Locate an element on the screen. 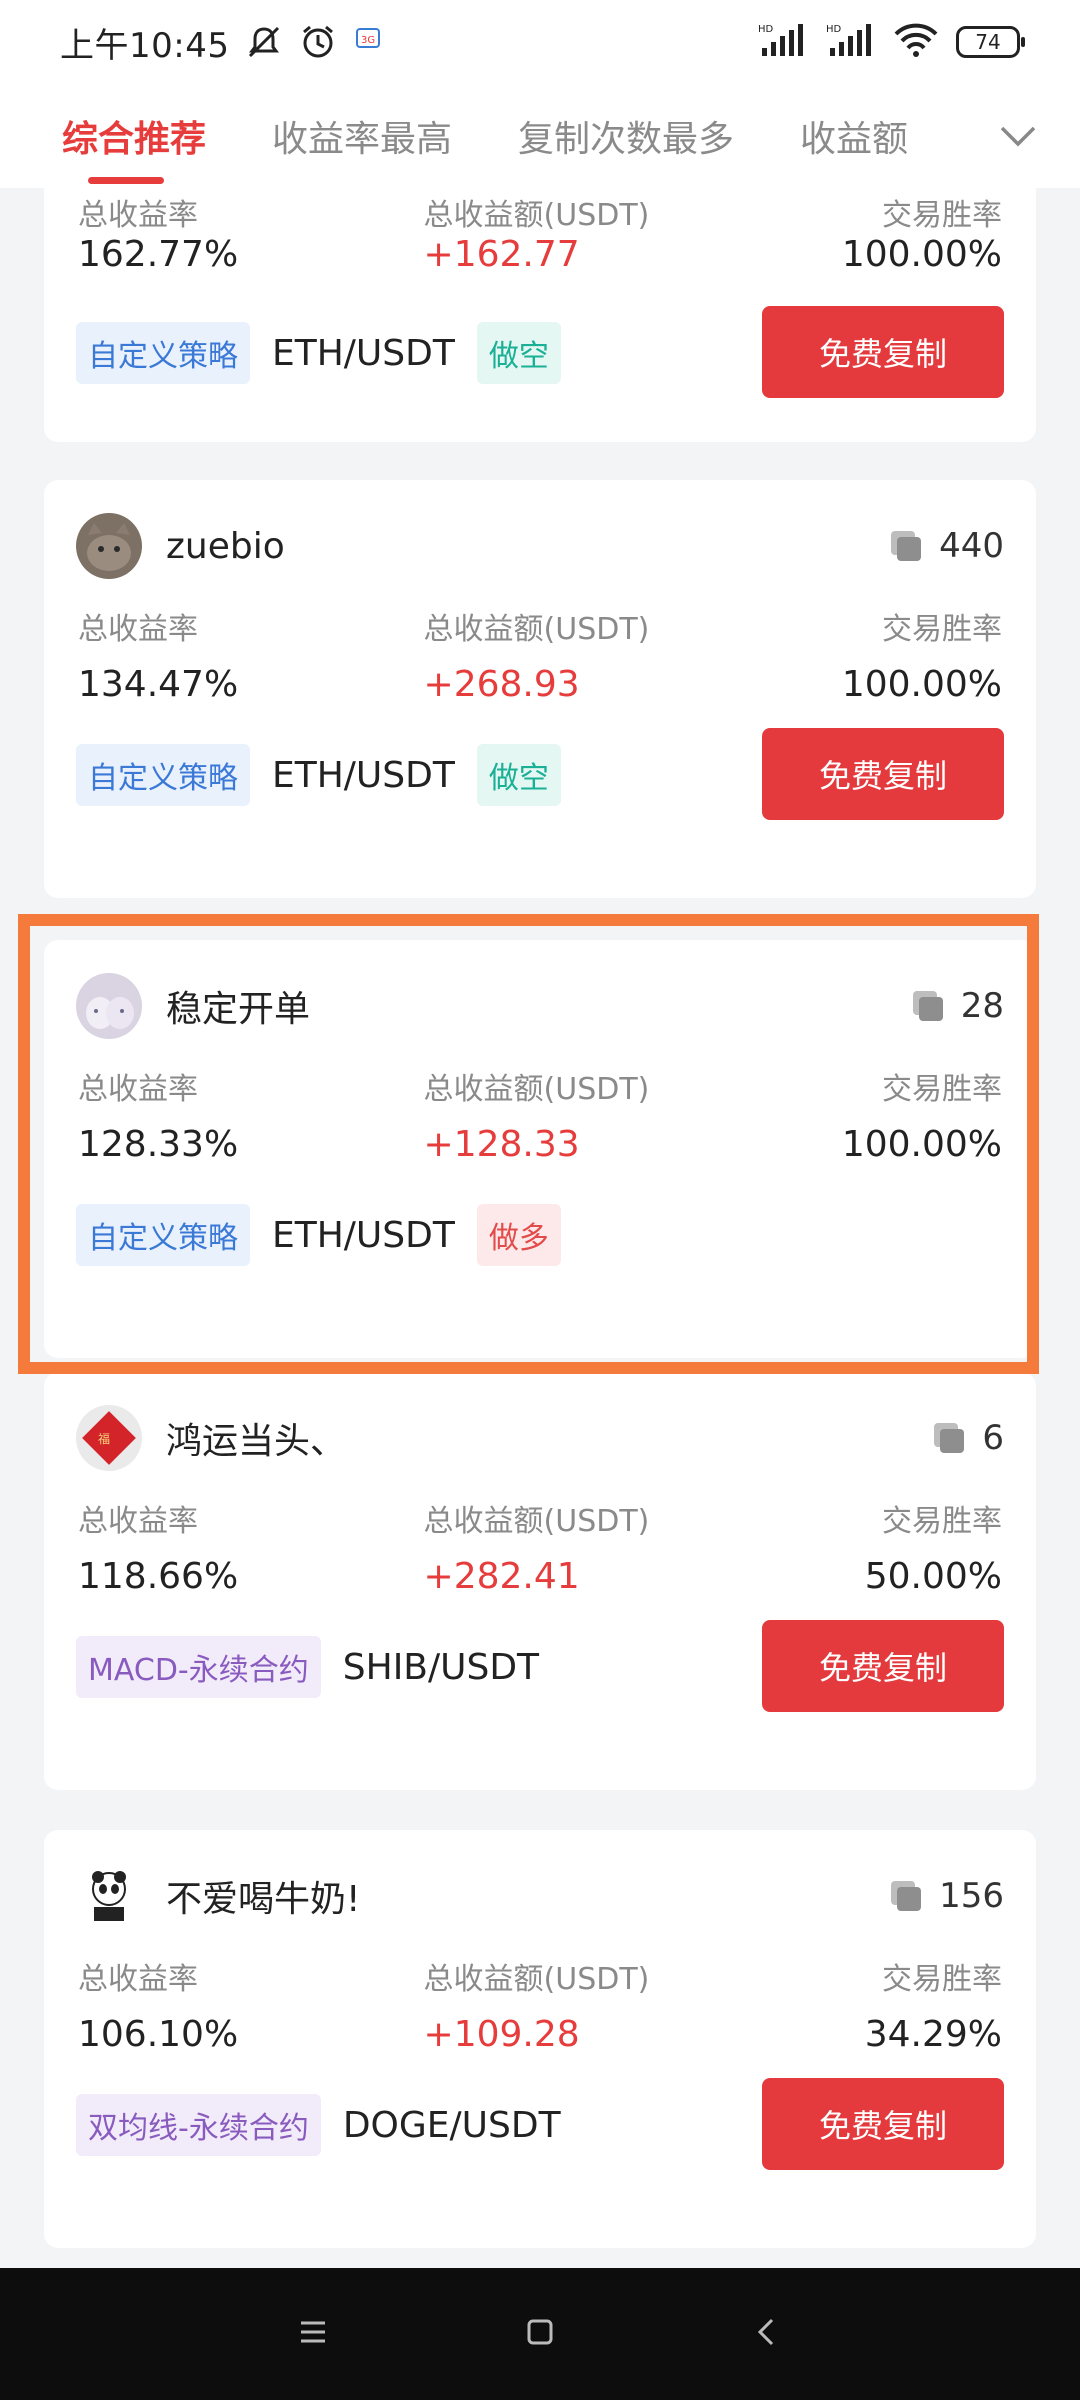 Image resolution: width=1080 pixels, height=2400 pixels. tab-most-copied: 复制次数最多 is located at coordinates (626, 136).